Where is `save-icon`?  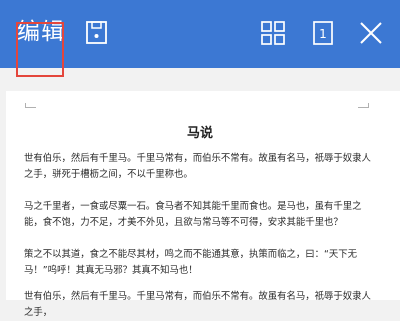 save-icon is located at coordinates (97, 33).